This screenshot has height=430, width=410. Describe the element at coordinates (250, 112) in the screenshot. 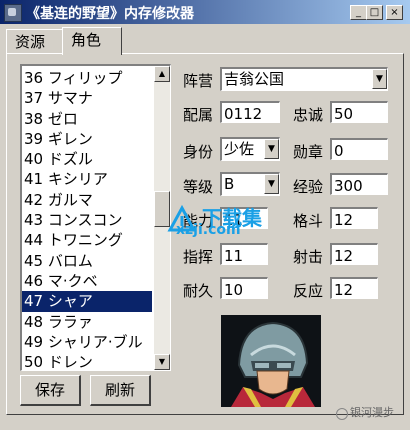

I see `affiliation-field: 0112` at that location.